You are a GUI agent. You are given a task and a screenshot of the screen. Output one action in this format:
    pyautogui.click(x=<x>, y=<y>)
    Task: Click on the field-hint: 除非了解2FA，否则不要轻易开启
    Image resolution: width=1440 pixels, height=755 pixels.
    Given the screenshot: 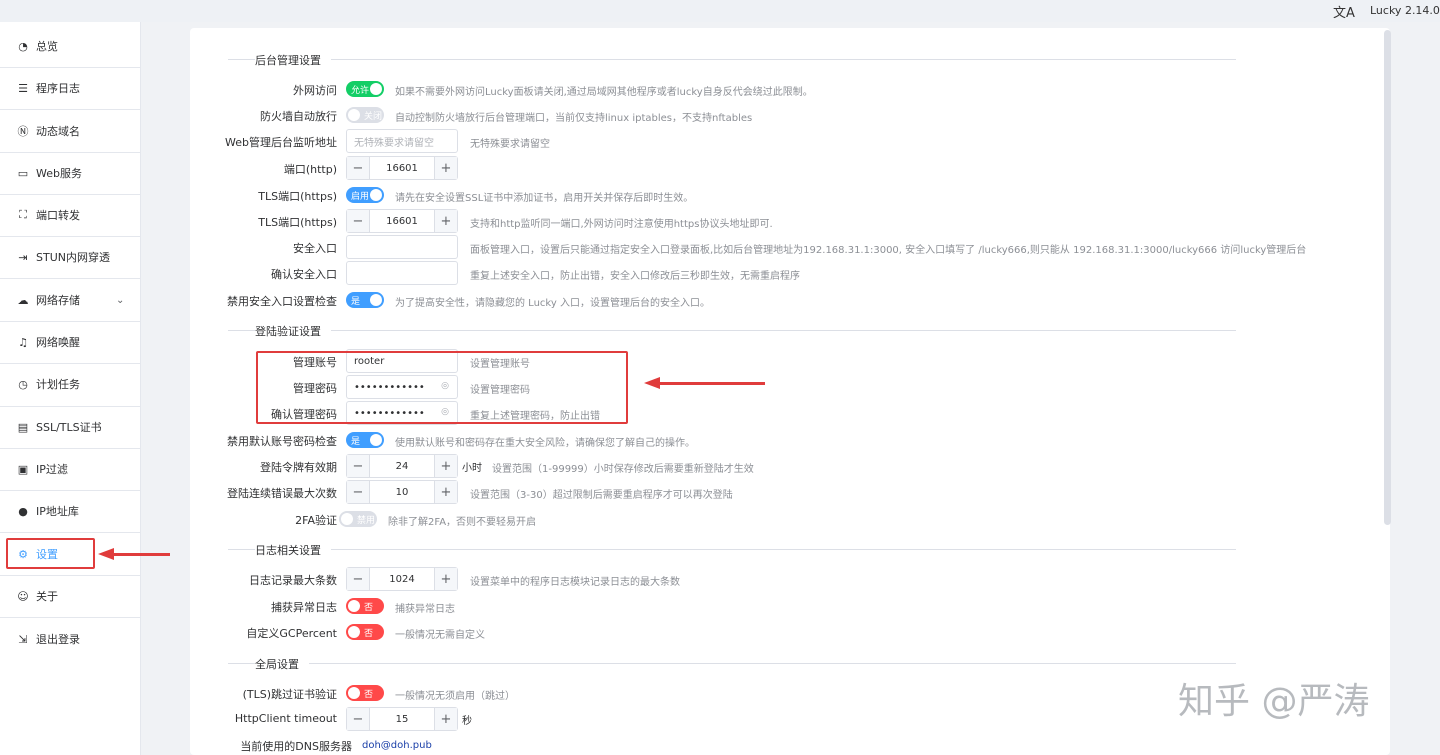 What is the action you would take?
    pyautogui.click(x=462, y=522)
    